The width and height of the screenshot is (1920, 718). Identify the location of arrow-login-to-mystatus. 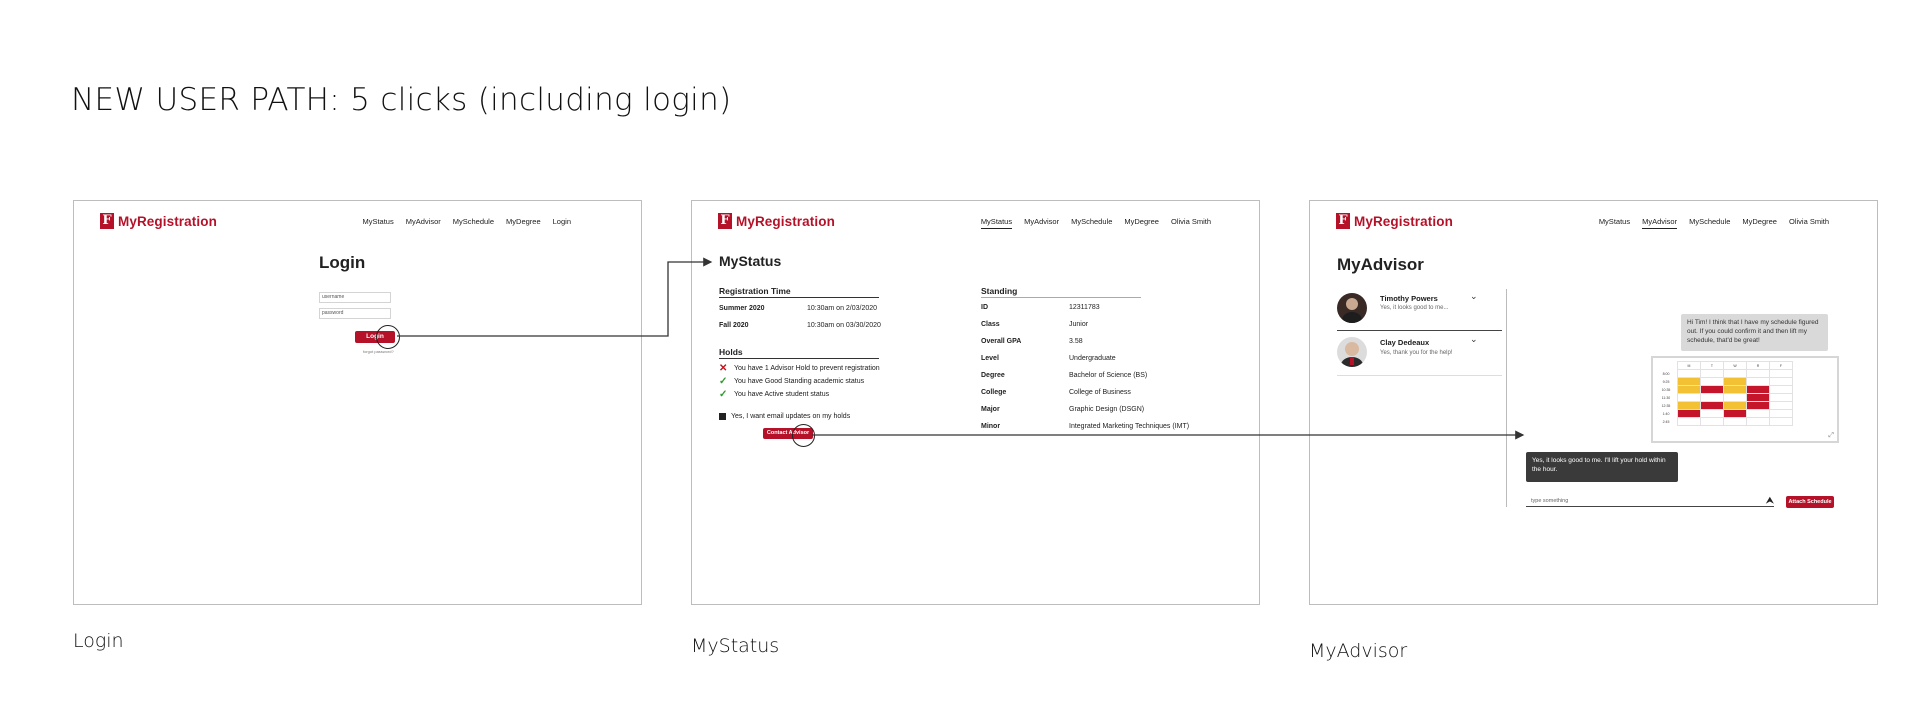
(555, 297).